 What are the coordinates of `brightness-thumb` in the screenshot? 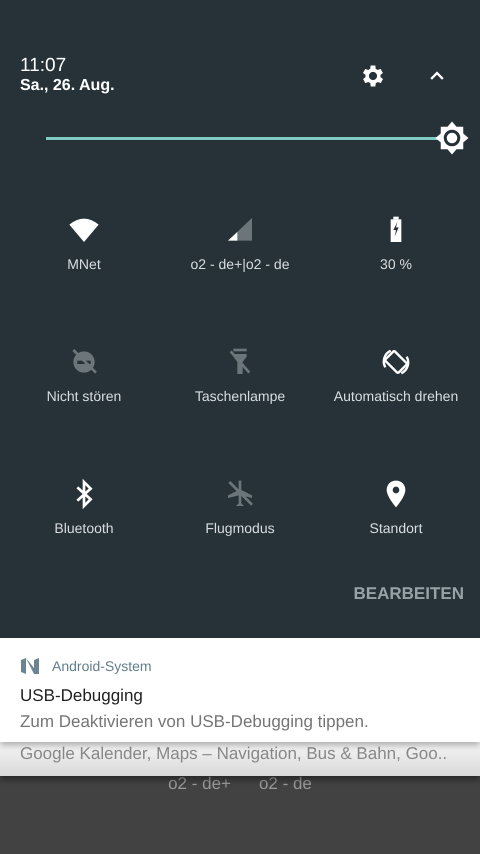 It's located at (452, 138).